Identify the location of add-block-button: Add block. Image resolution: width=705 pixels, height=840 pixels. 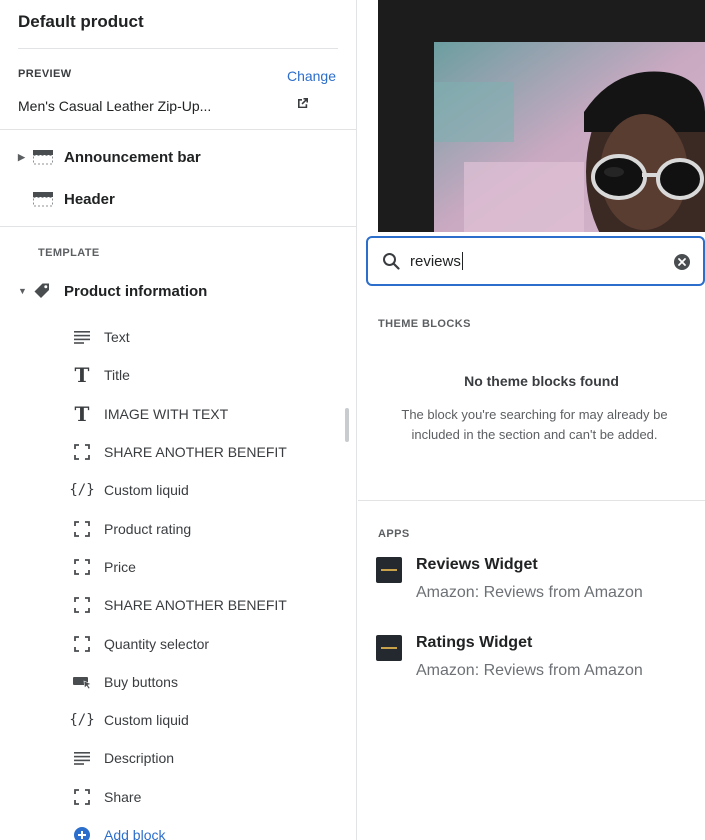
(179, 828).